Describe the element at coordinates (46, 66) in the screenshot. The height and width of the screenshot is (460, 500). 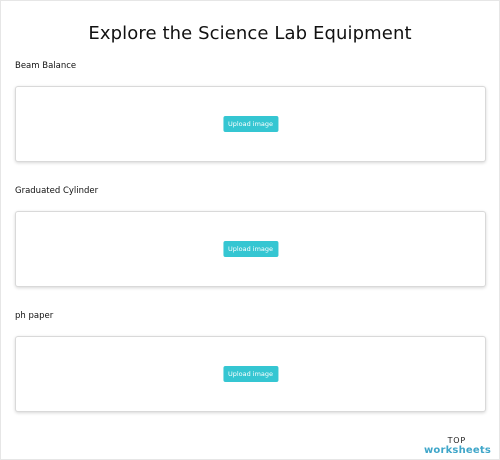
I see `section-label-beam-balance: Beam Balance` at that location.